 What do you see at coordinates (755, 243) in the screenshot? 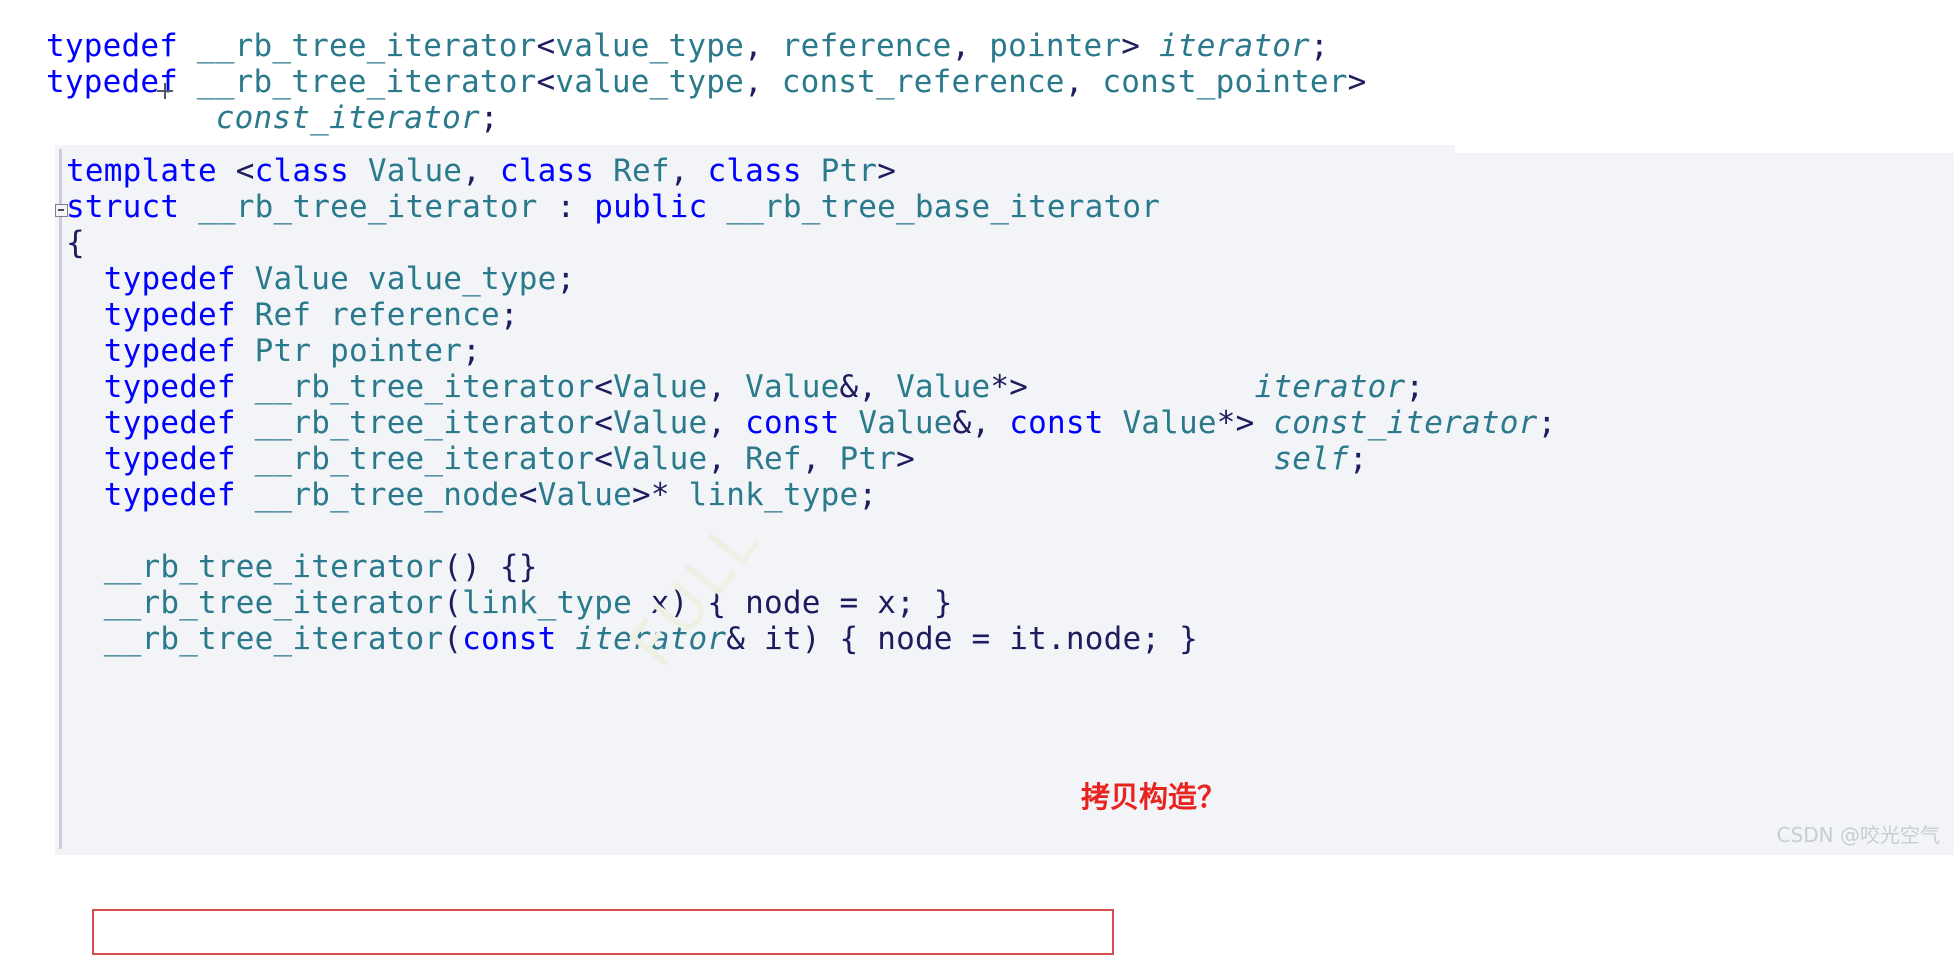
I see `code-line: {` at bounding box center [755, 243].